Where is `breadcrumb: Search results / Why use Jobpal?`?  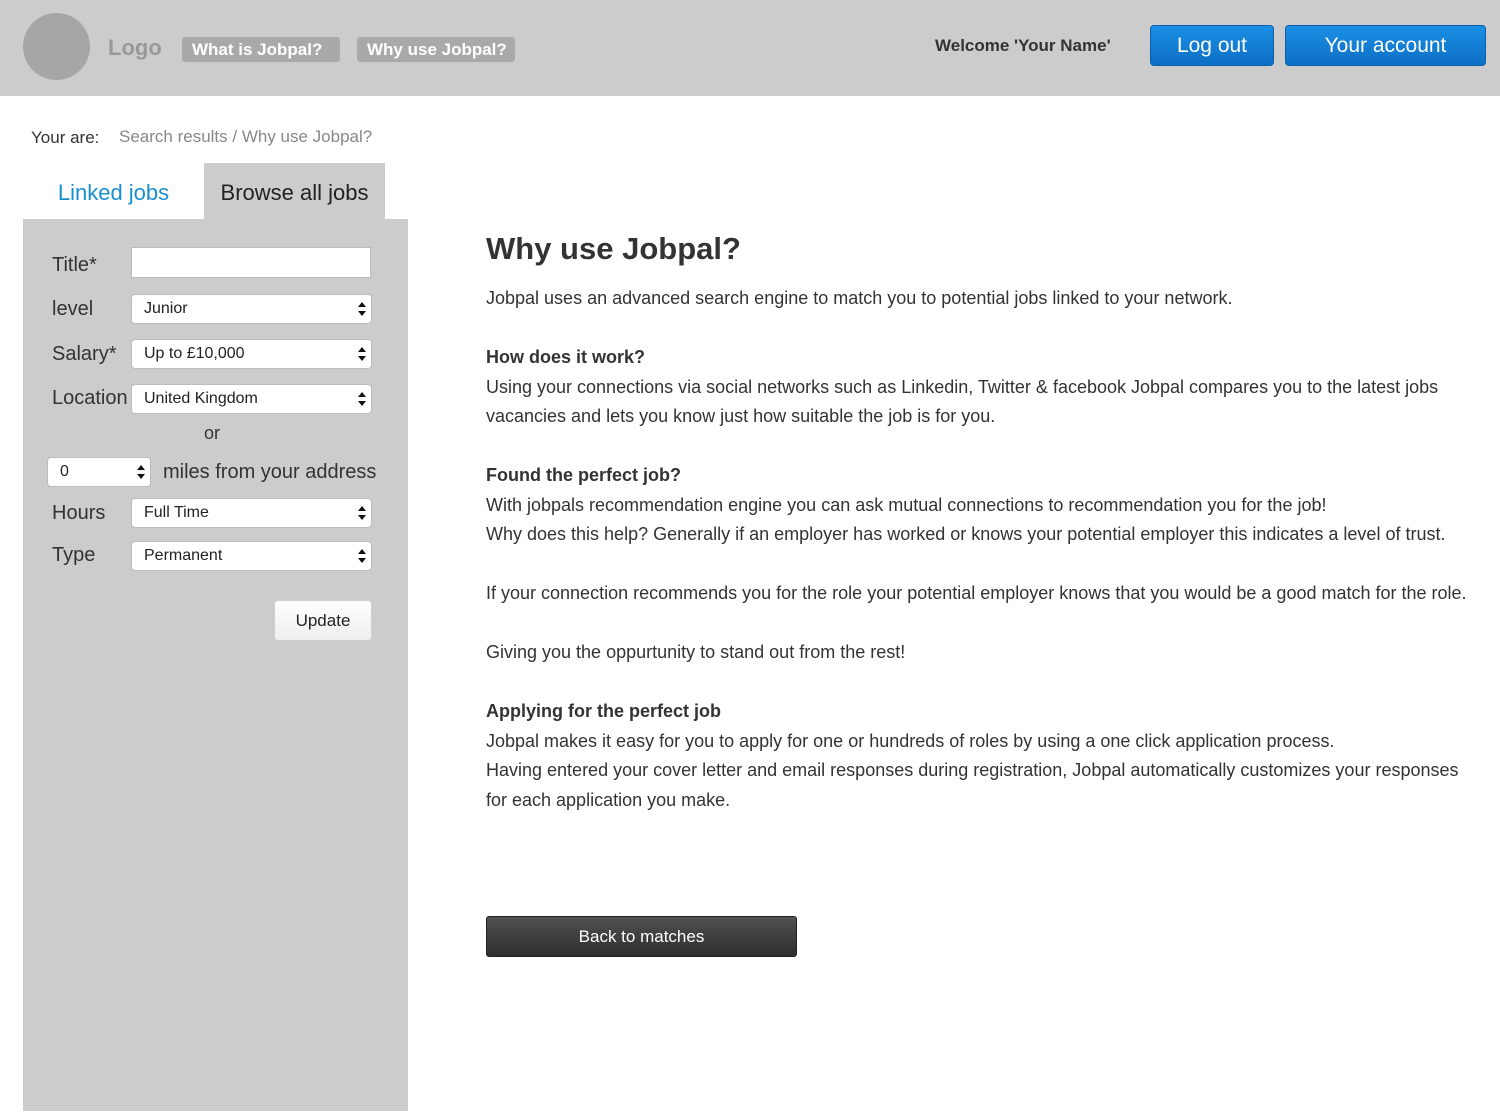 breadcrumb: Search results / Why use Jobpal? is located at coordinates (245, 137).